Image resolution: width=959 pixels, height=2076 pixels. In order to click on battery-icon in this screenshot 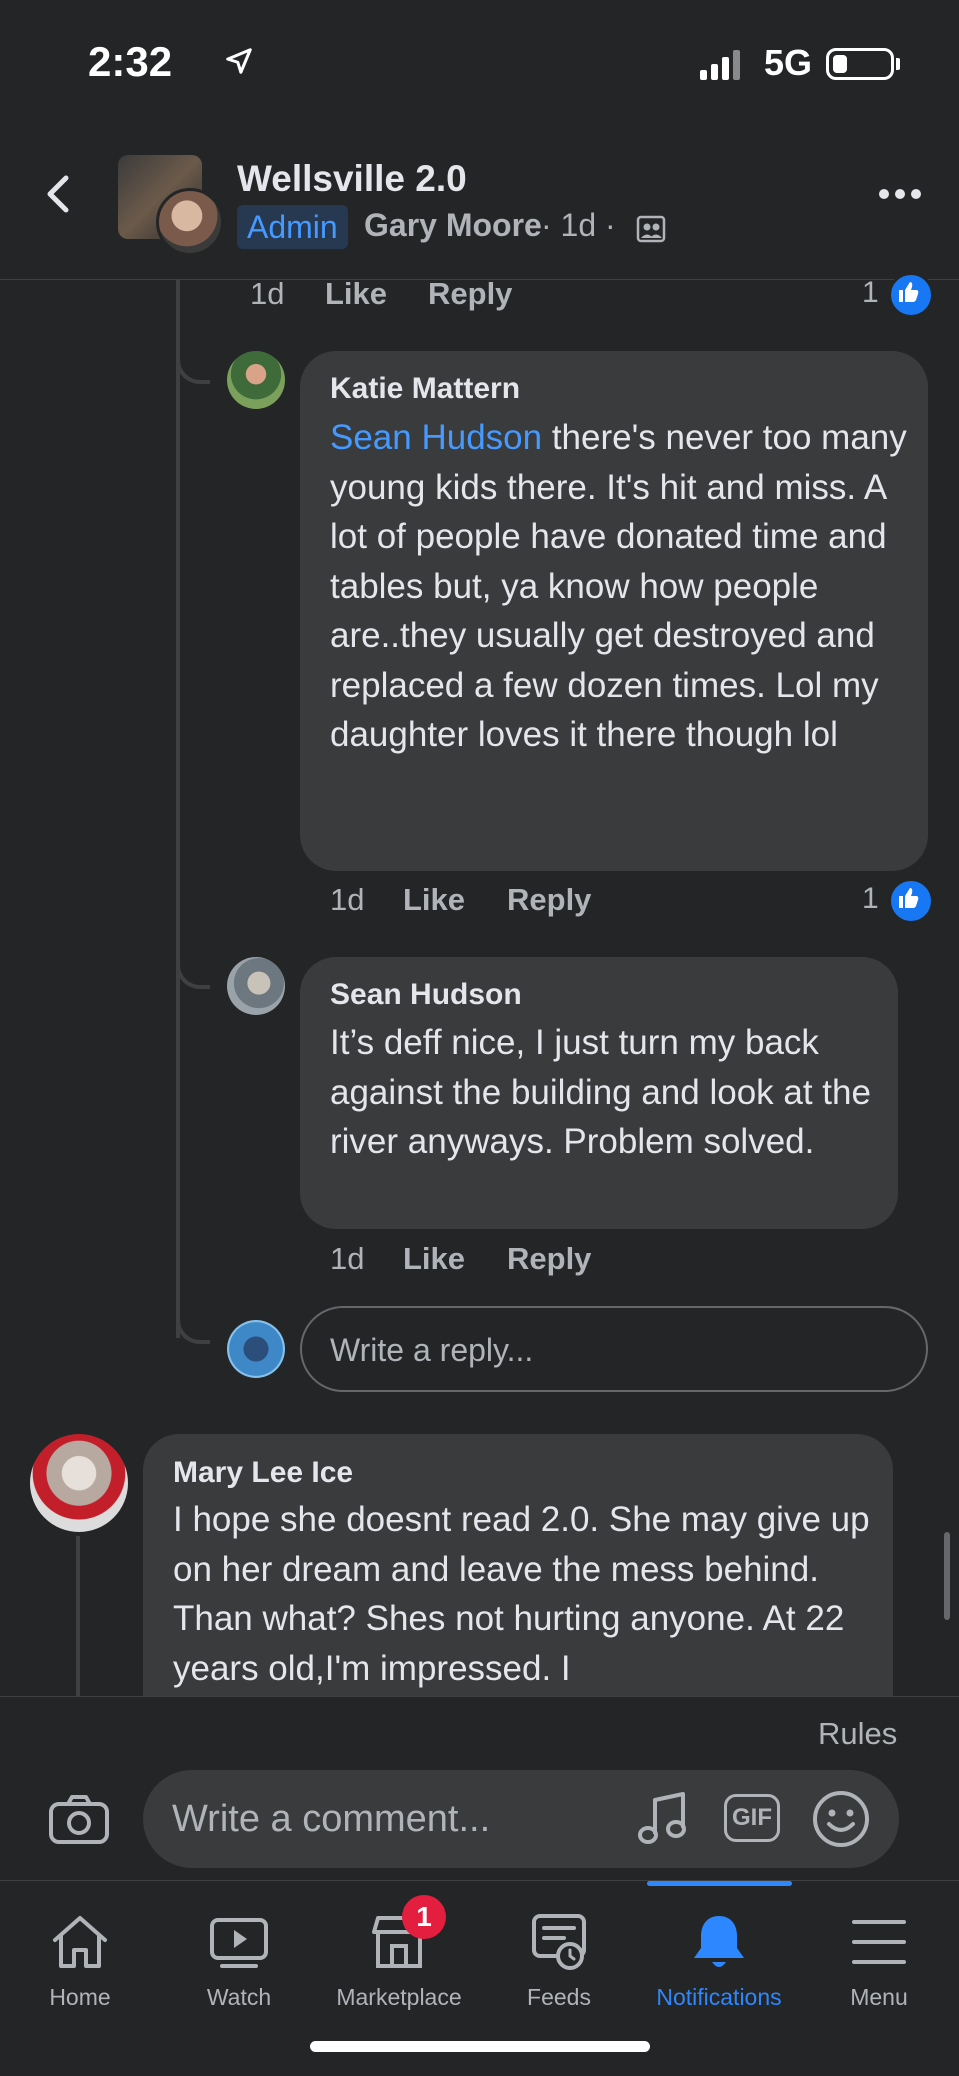, I will do `click(860, 64)`.